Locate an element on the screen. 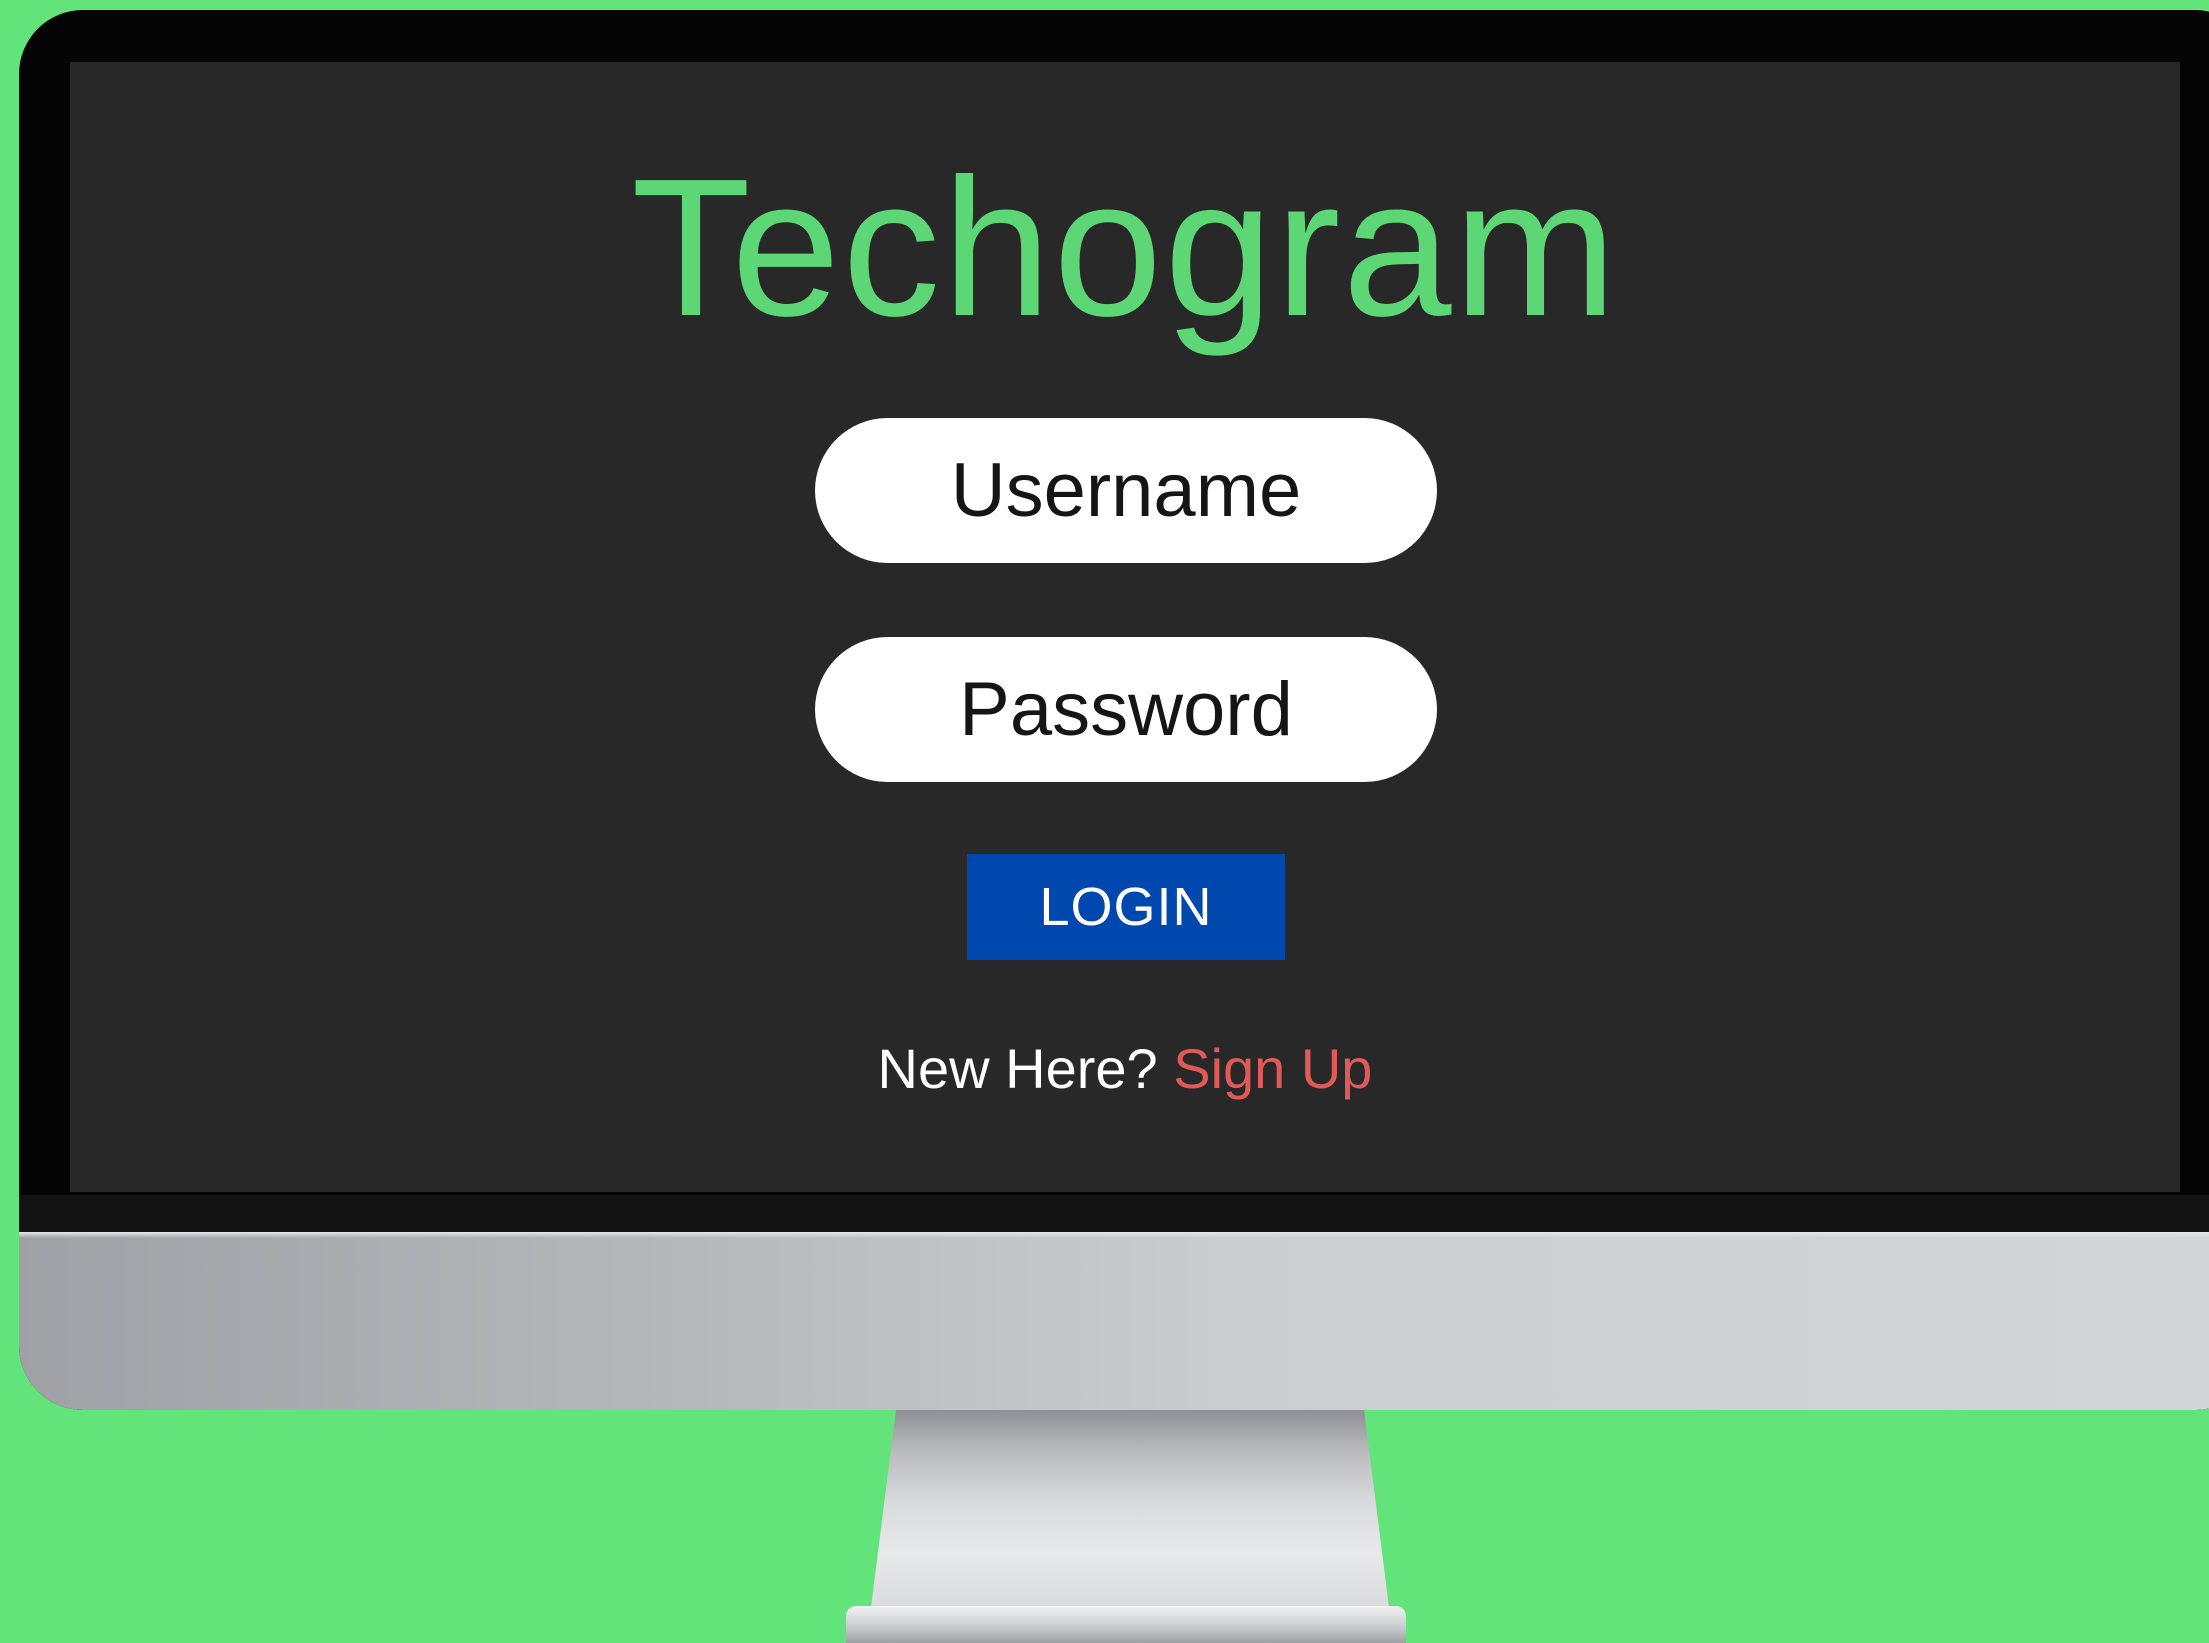  login-button-label: LOGIN is located at coordinates (1126, 907).